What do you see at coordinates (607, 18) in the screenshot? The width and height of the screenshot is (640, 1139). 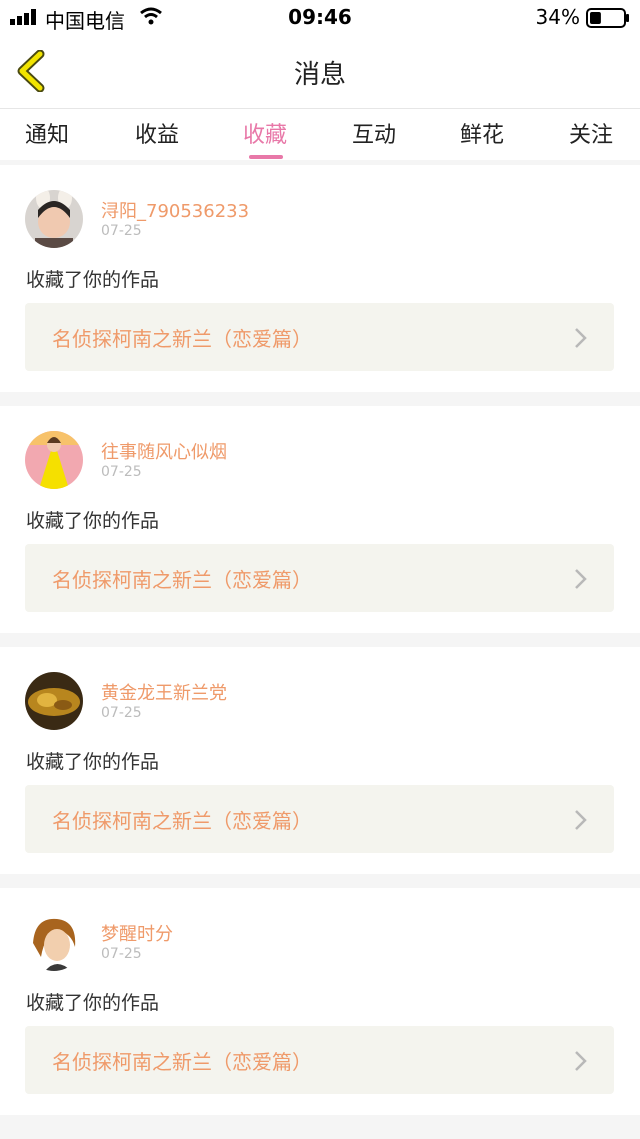 I see `battery-icon` at bounding box center [607, 18].